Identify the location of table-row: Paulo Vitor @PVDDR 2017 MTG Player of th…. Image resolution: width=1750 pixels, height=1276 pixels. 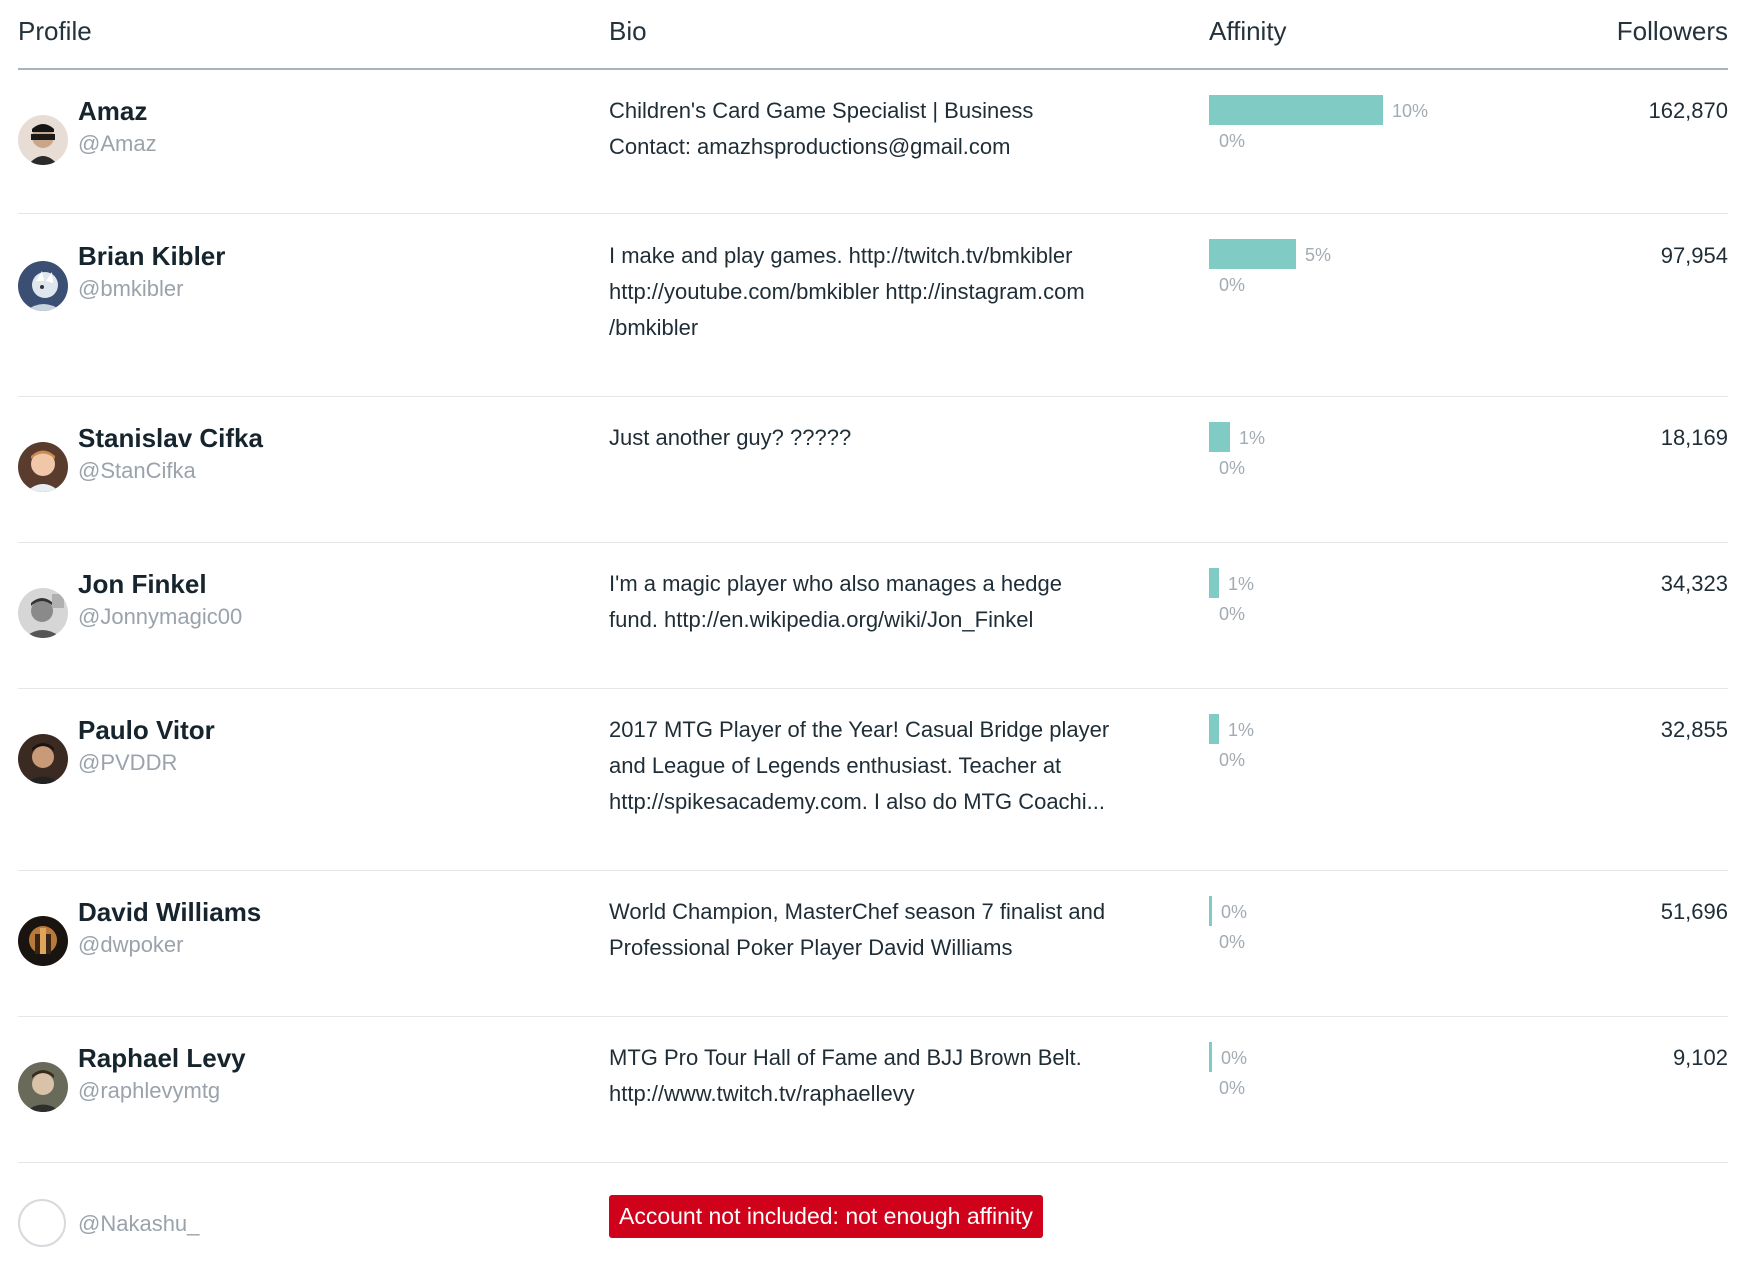
(873, 780).